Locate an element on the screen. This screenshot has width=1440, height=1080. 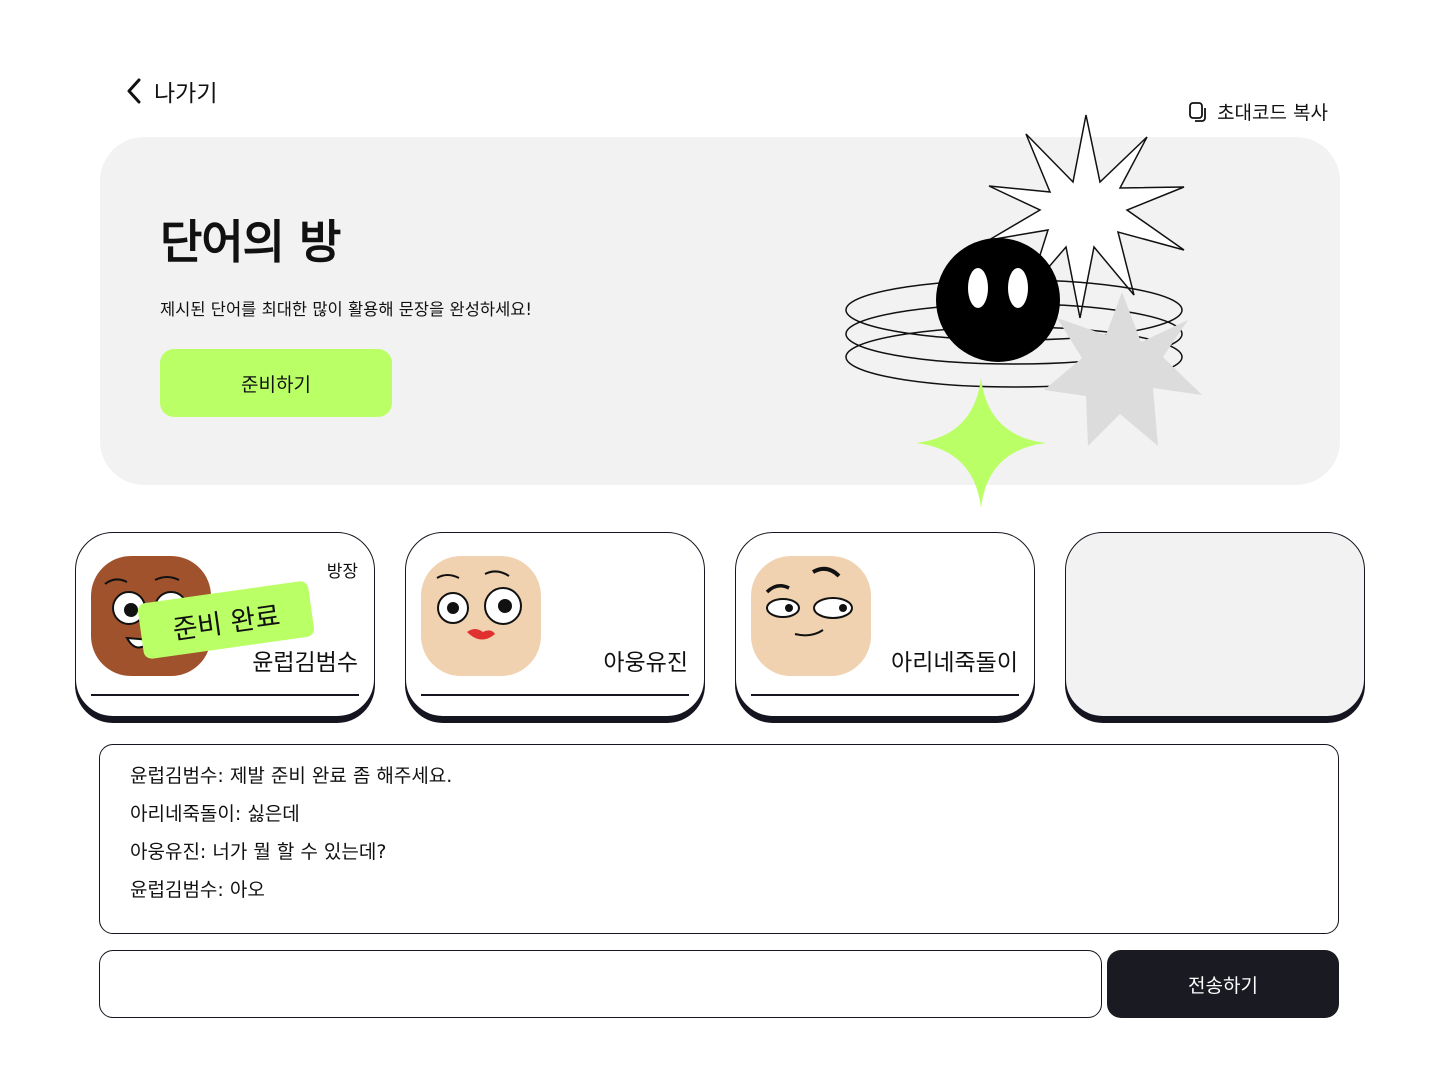
player-card: 아웅유진 is located at coordinates (555, 624).